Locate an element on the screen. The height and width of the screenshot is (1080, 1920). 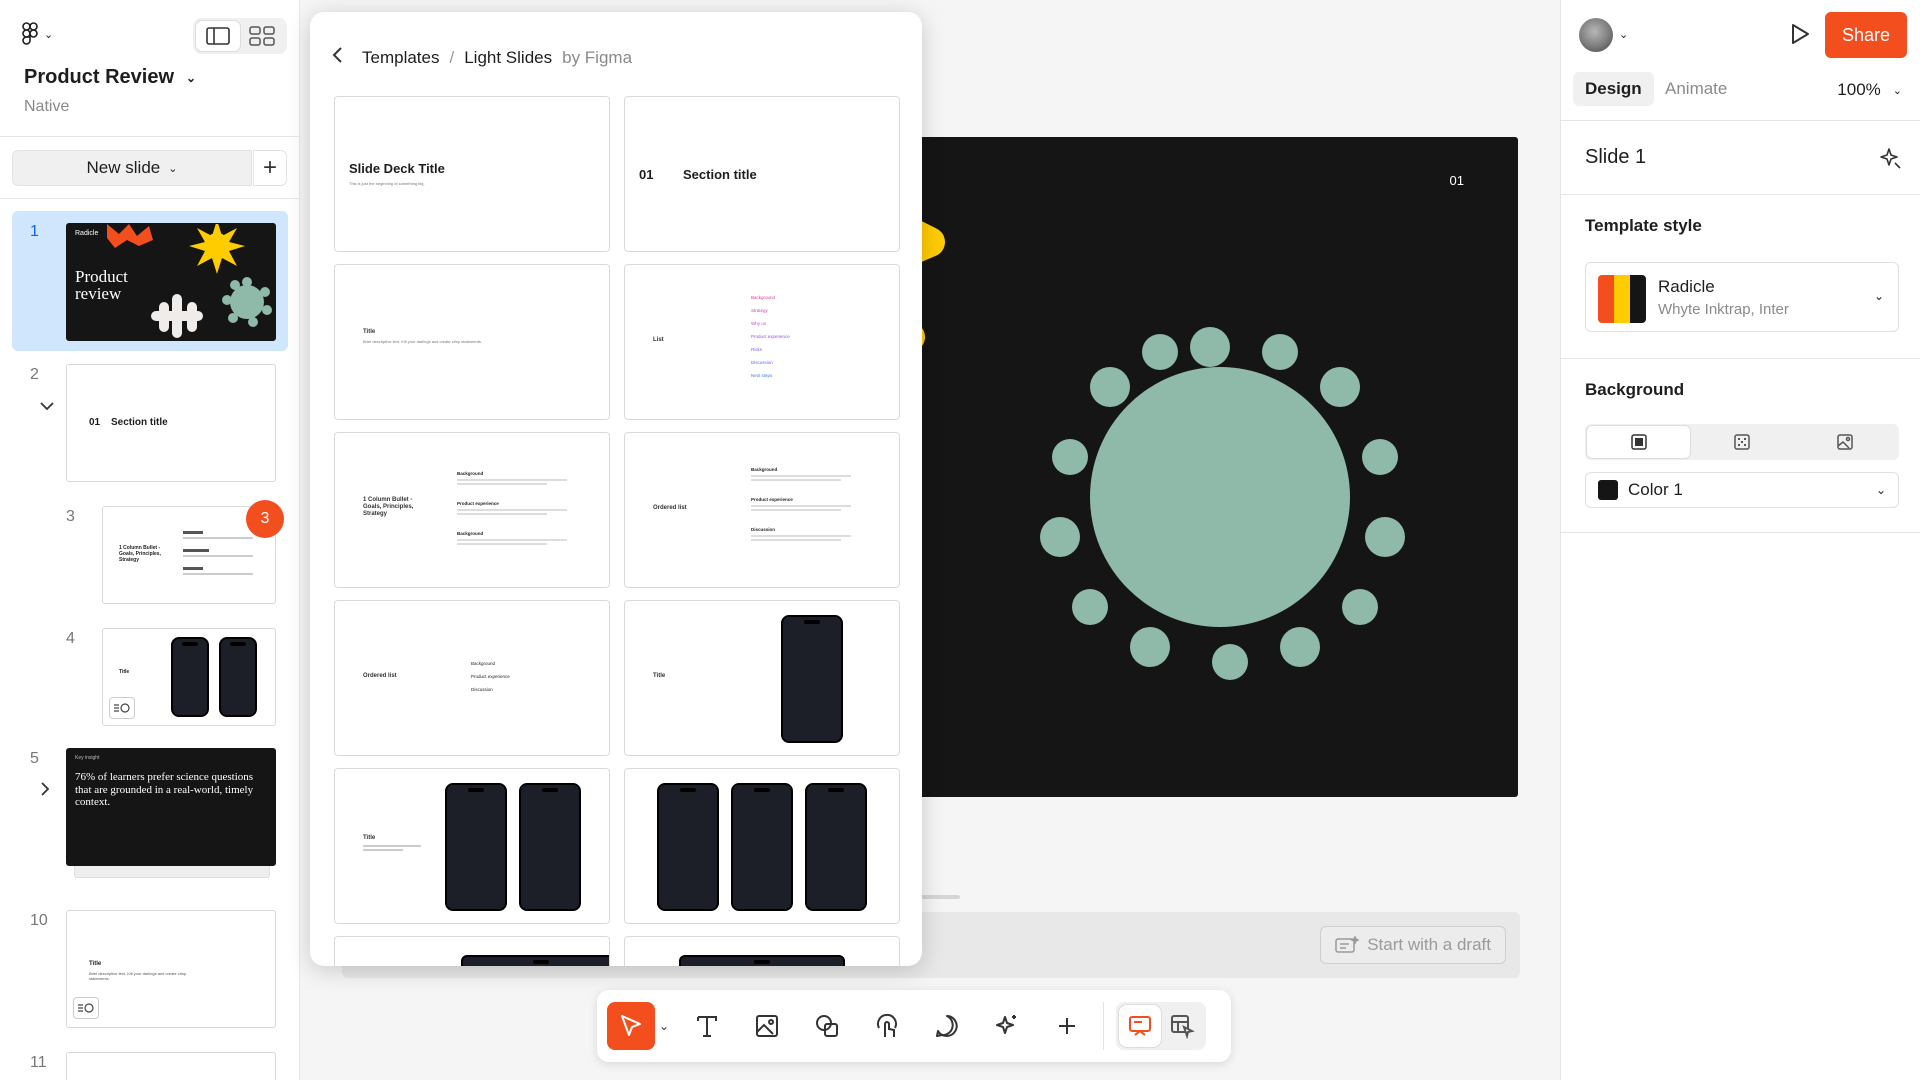
slide-ai-button is located at coordinates (1890, 160).